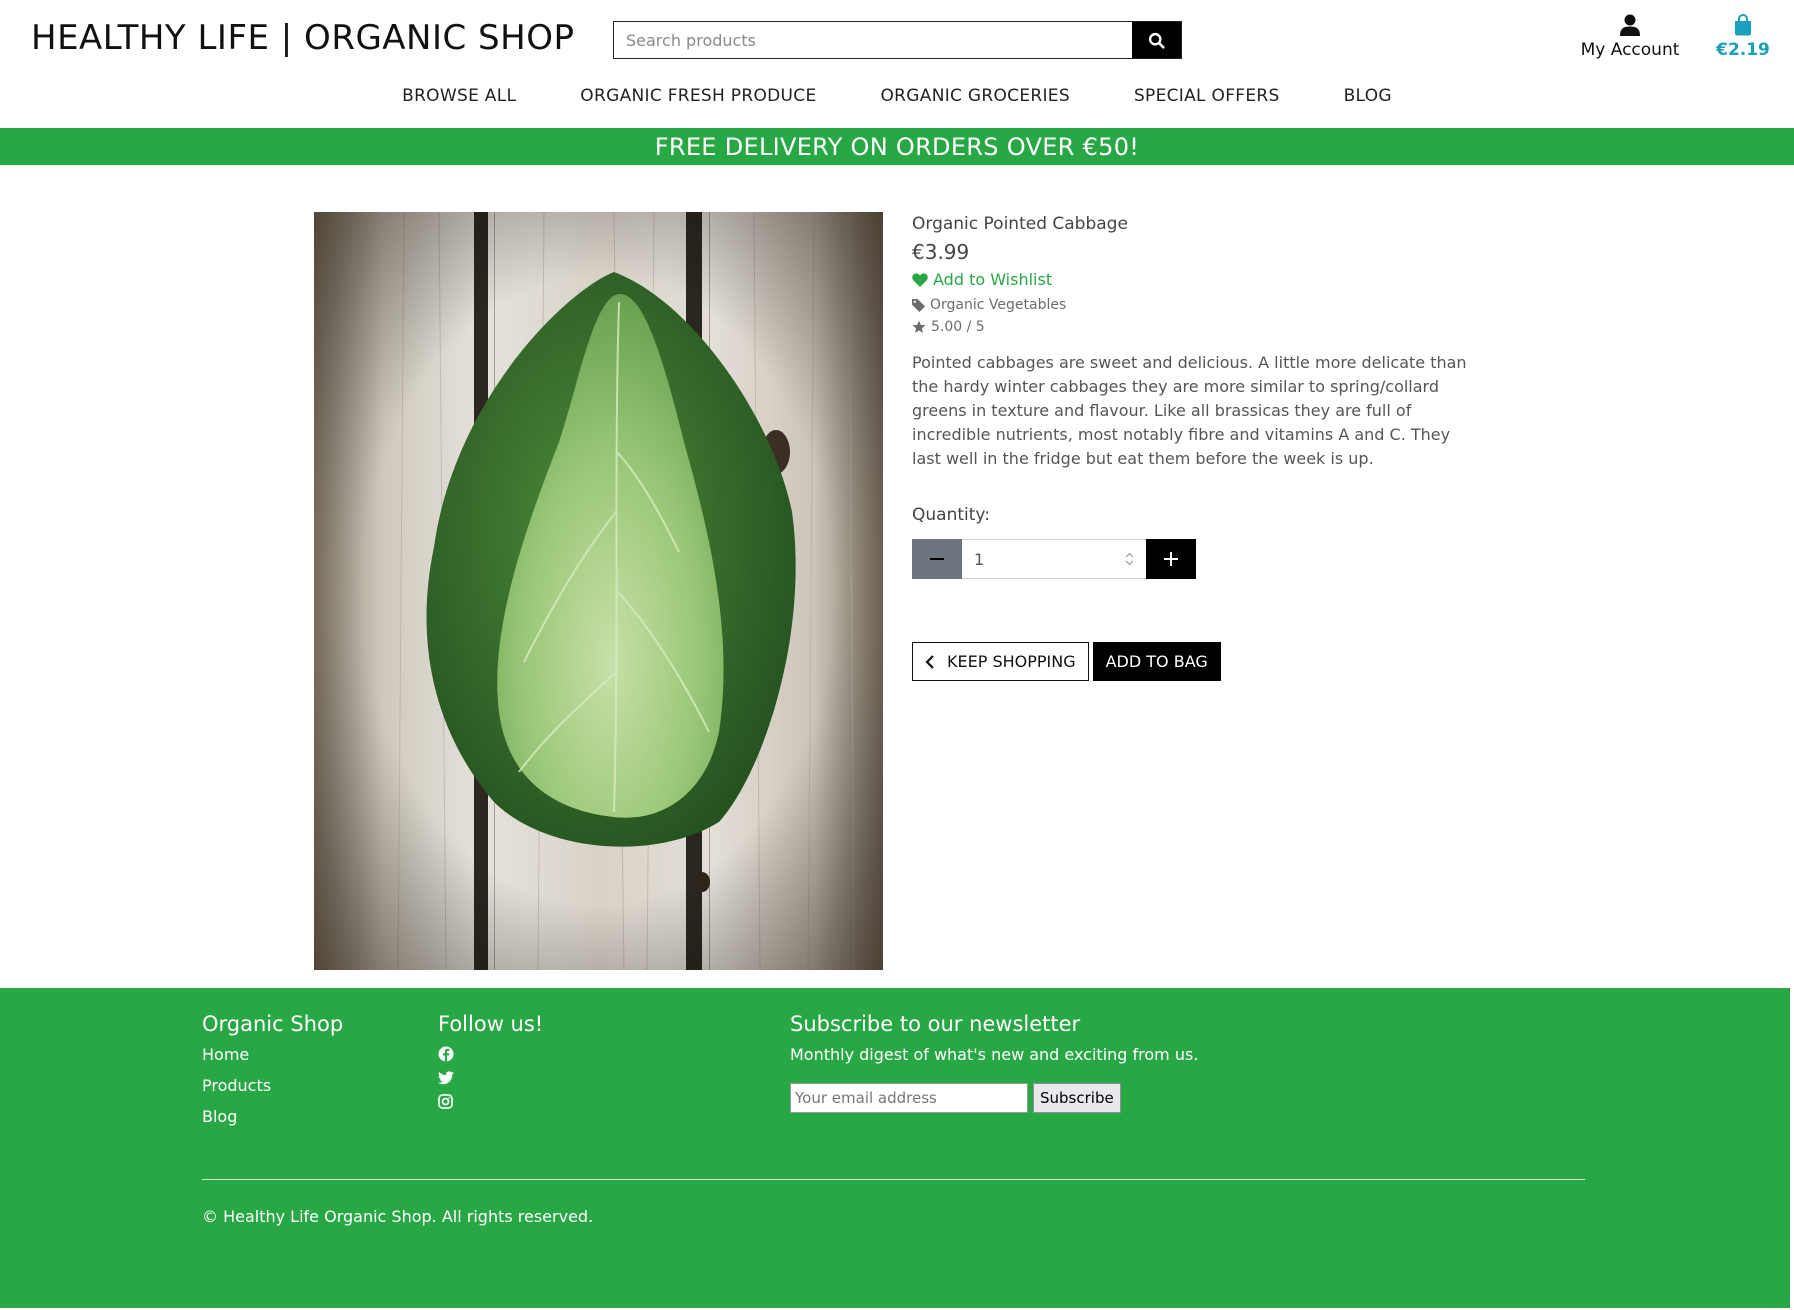 The height and width of the screenshot is (1310, 1794). I want to click on delivery-banner-text: FREE DELIVERY ON ORDERS OVER €50!, so click(897, 146).